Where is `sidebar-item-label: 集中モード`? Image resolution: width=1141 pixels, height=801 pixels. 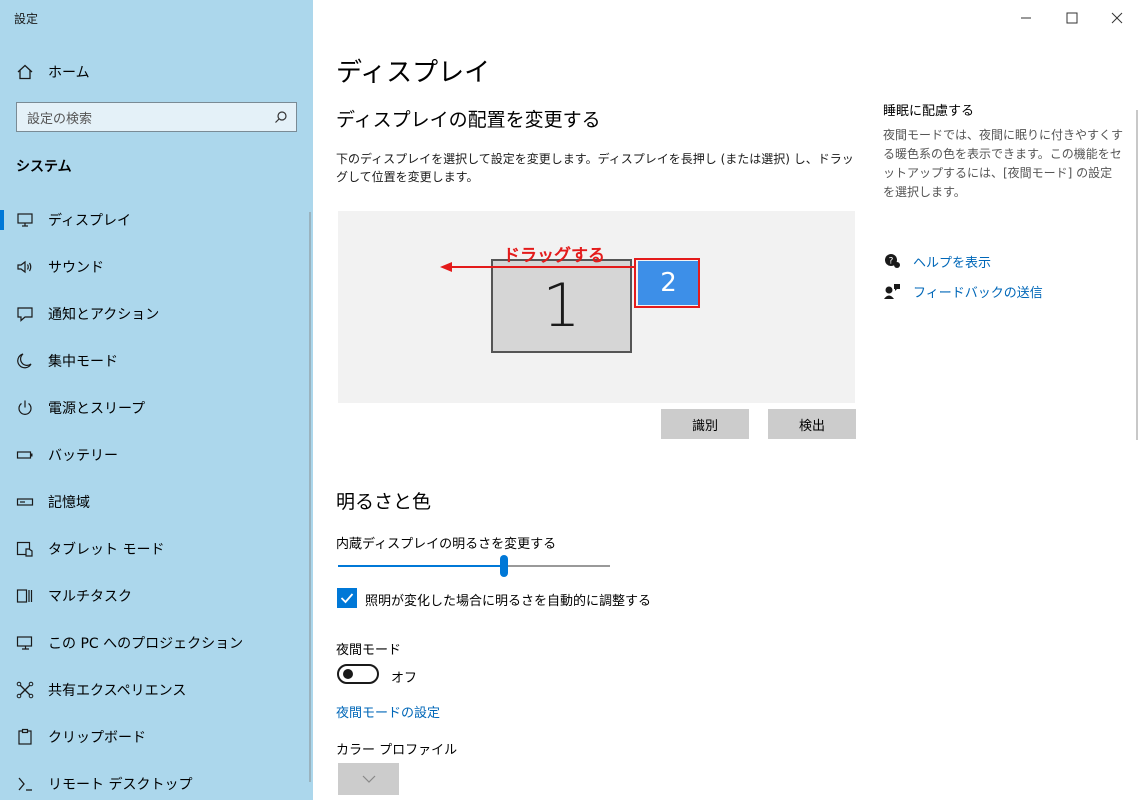
sidebar-item-label: 集中モード is located at coordinates (83, 362).